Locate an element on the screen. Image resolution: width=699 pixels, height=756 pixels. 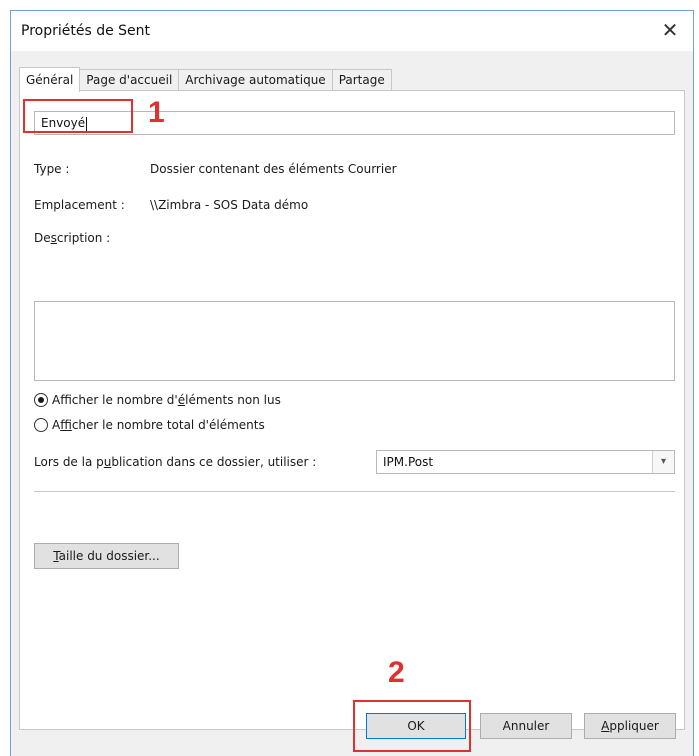
post-form-value: IPM.Post is located at coordinates (408, 462).